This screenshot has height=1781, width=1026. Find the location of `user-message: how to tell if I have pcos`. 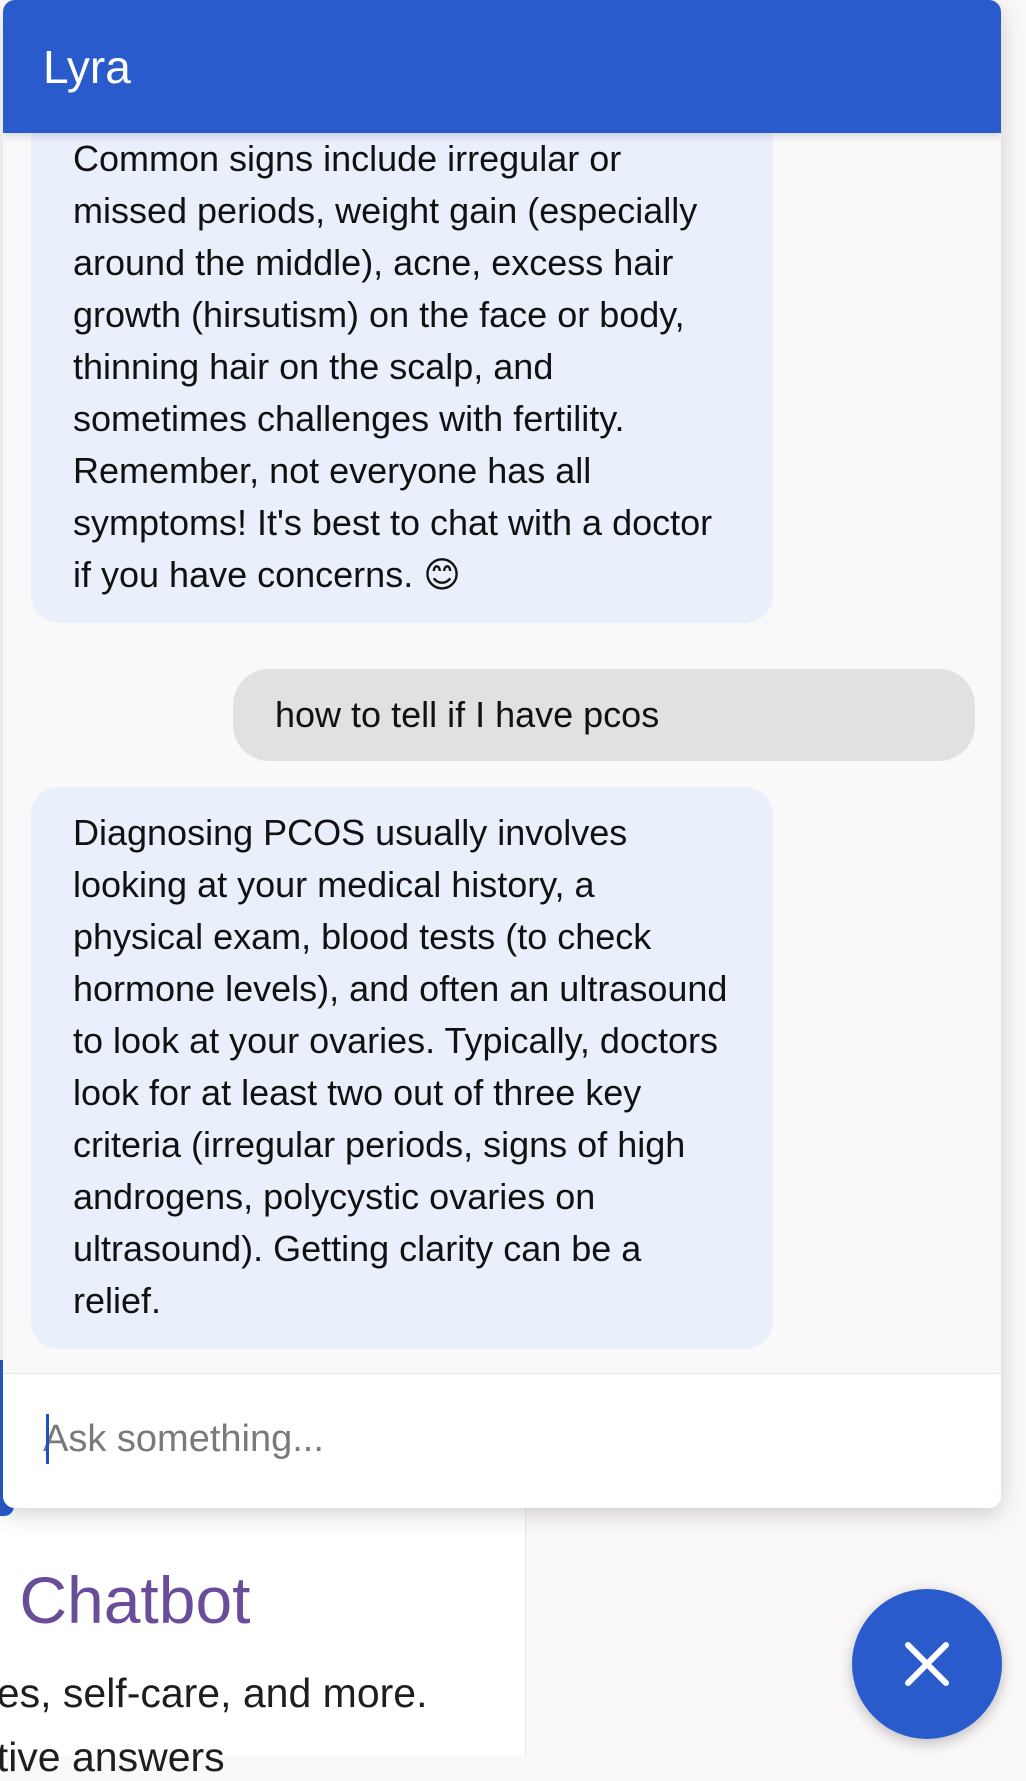

user-message: how to tell if I have pcos is located at coordinates (604, 715).